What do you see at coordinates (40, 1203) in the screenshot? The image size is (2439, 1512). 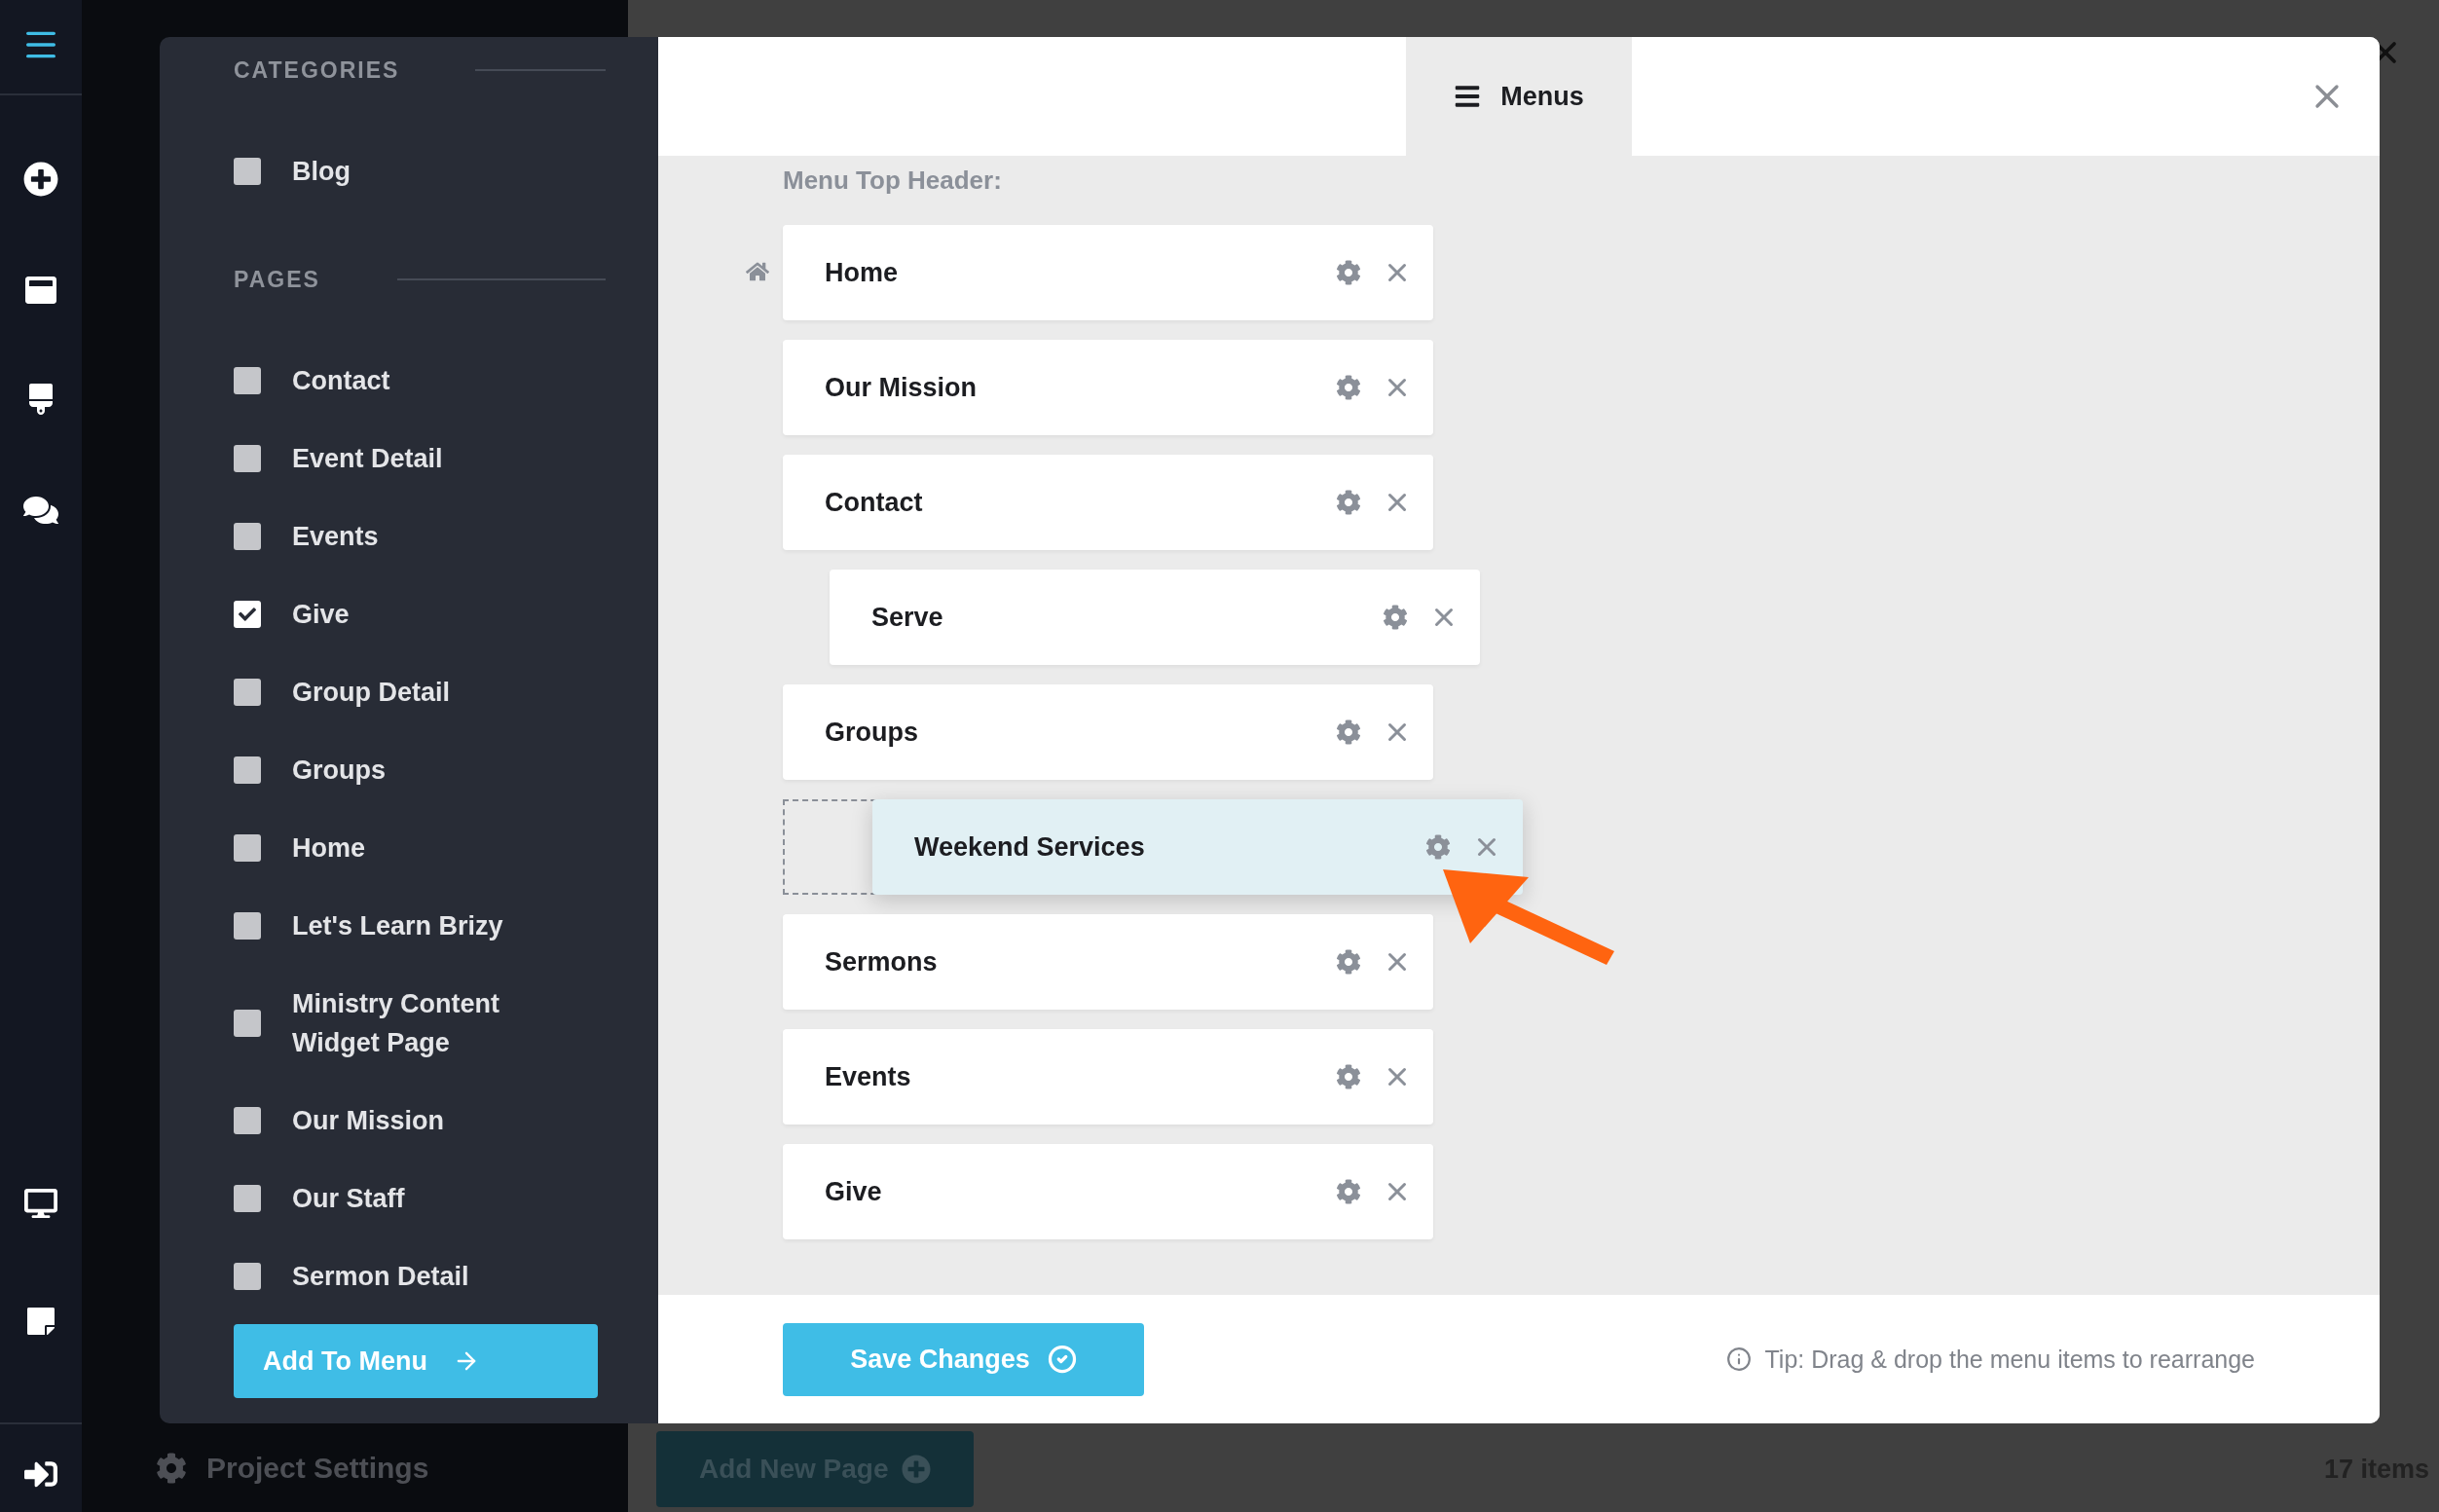 I see `monitor-icon` at bounding box center [40, 1203].